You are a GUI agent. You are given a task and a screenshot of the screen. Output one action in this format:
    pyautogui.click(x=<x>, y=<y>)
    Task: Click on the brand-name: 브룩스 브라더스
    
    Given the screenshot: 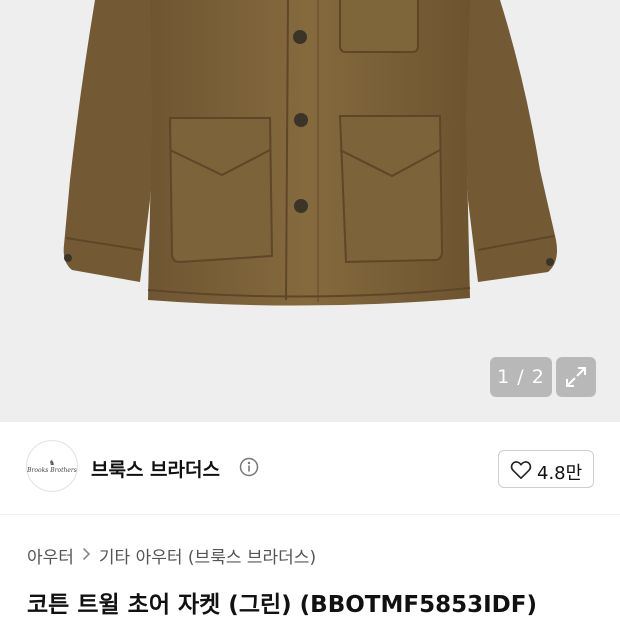 What is the action you would take?
    pyautogui.click(x=155, y=468)
    